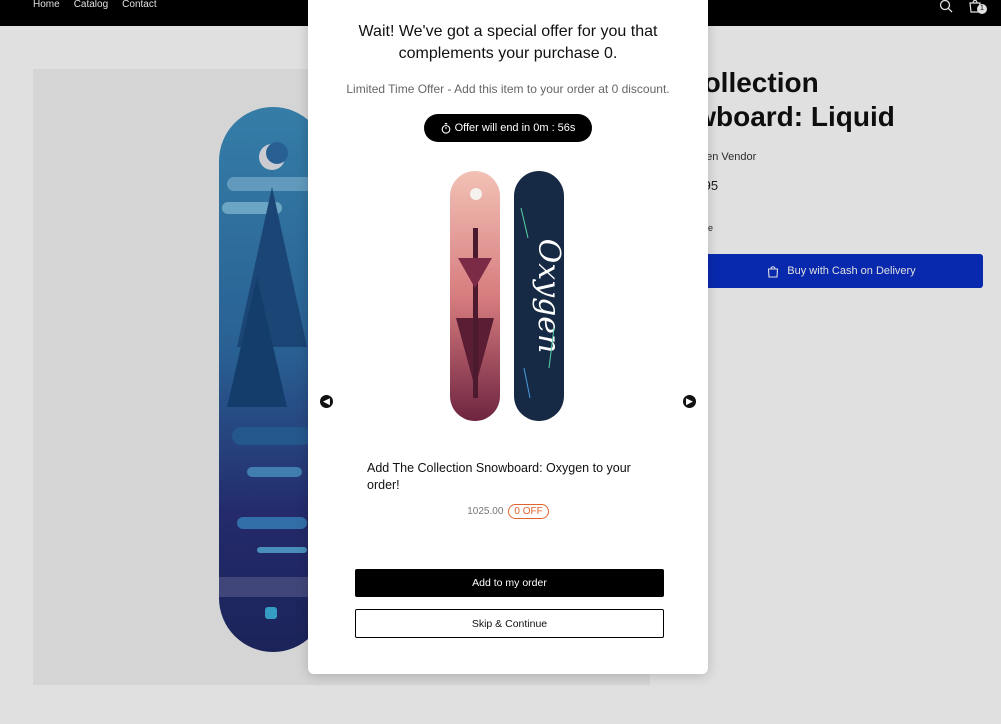  What do you see at coordinates (515, 128) in the screenshot?
I see `offer-timer-text: Offer will end in 0m : 56s` at bounding box center [515, 128].